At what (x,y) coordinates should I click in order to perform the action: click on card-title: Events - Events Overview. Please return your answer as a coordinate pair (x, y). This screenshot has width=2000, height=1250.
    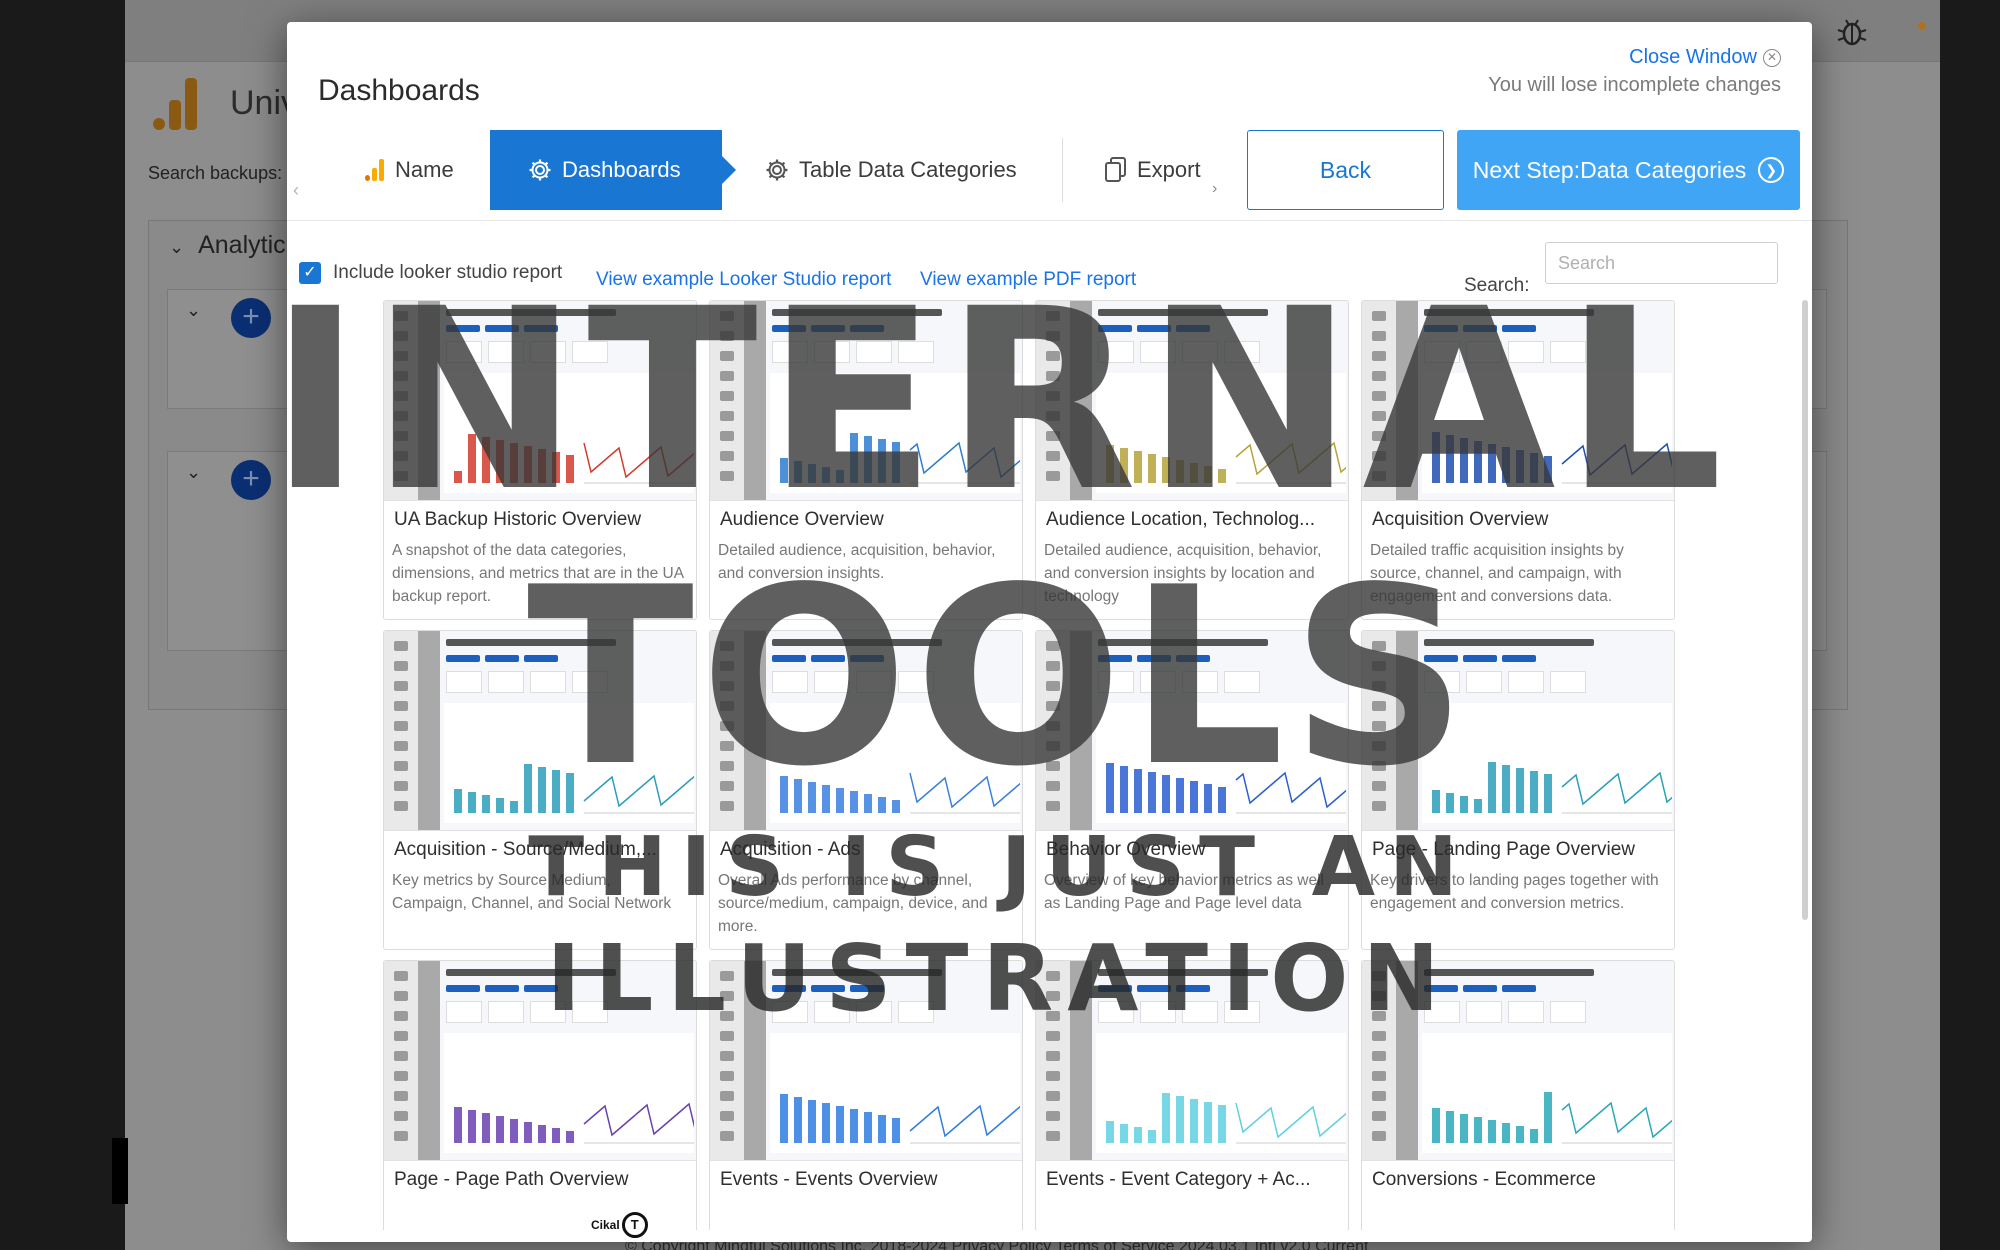
    Looking at the image, I should click on (829, 1179).